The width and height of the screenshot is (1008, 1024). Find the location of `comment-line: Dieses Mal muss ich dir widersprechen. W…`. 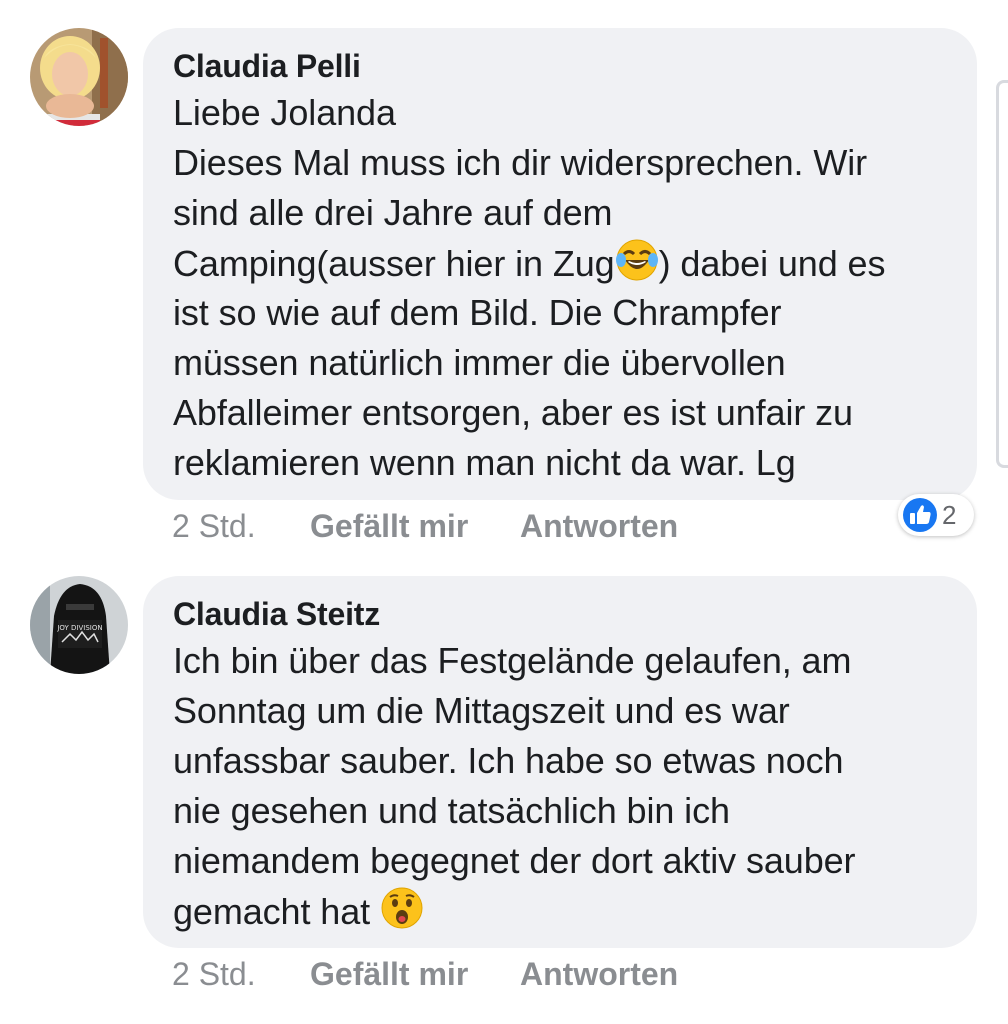

comment-line: Dieses Mal muss ich dir widersprechen. W… is located at coordinates (520, 162).